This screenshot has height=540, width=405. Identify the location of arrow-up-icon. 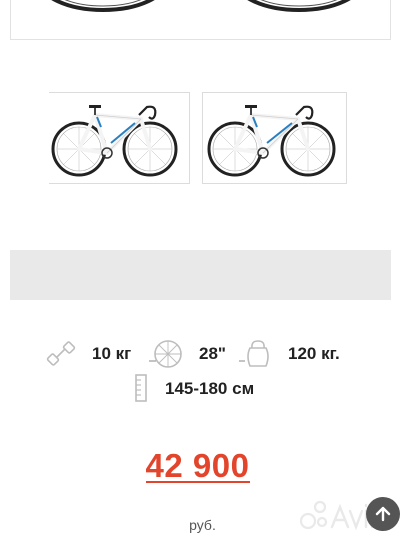
(383, 514).